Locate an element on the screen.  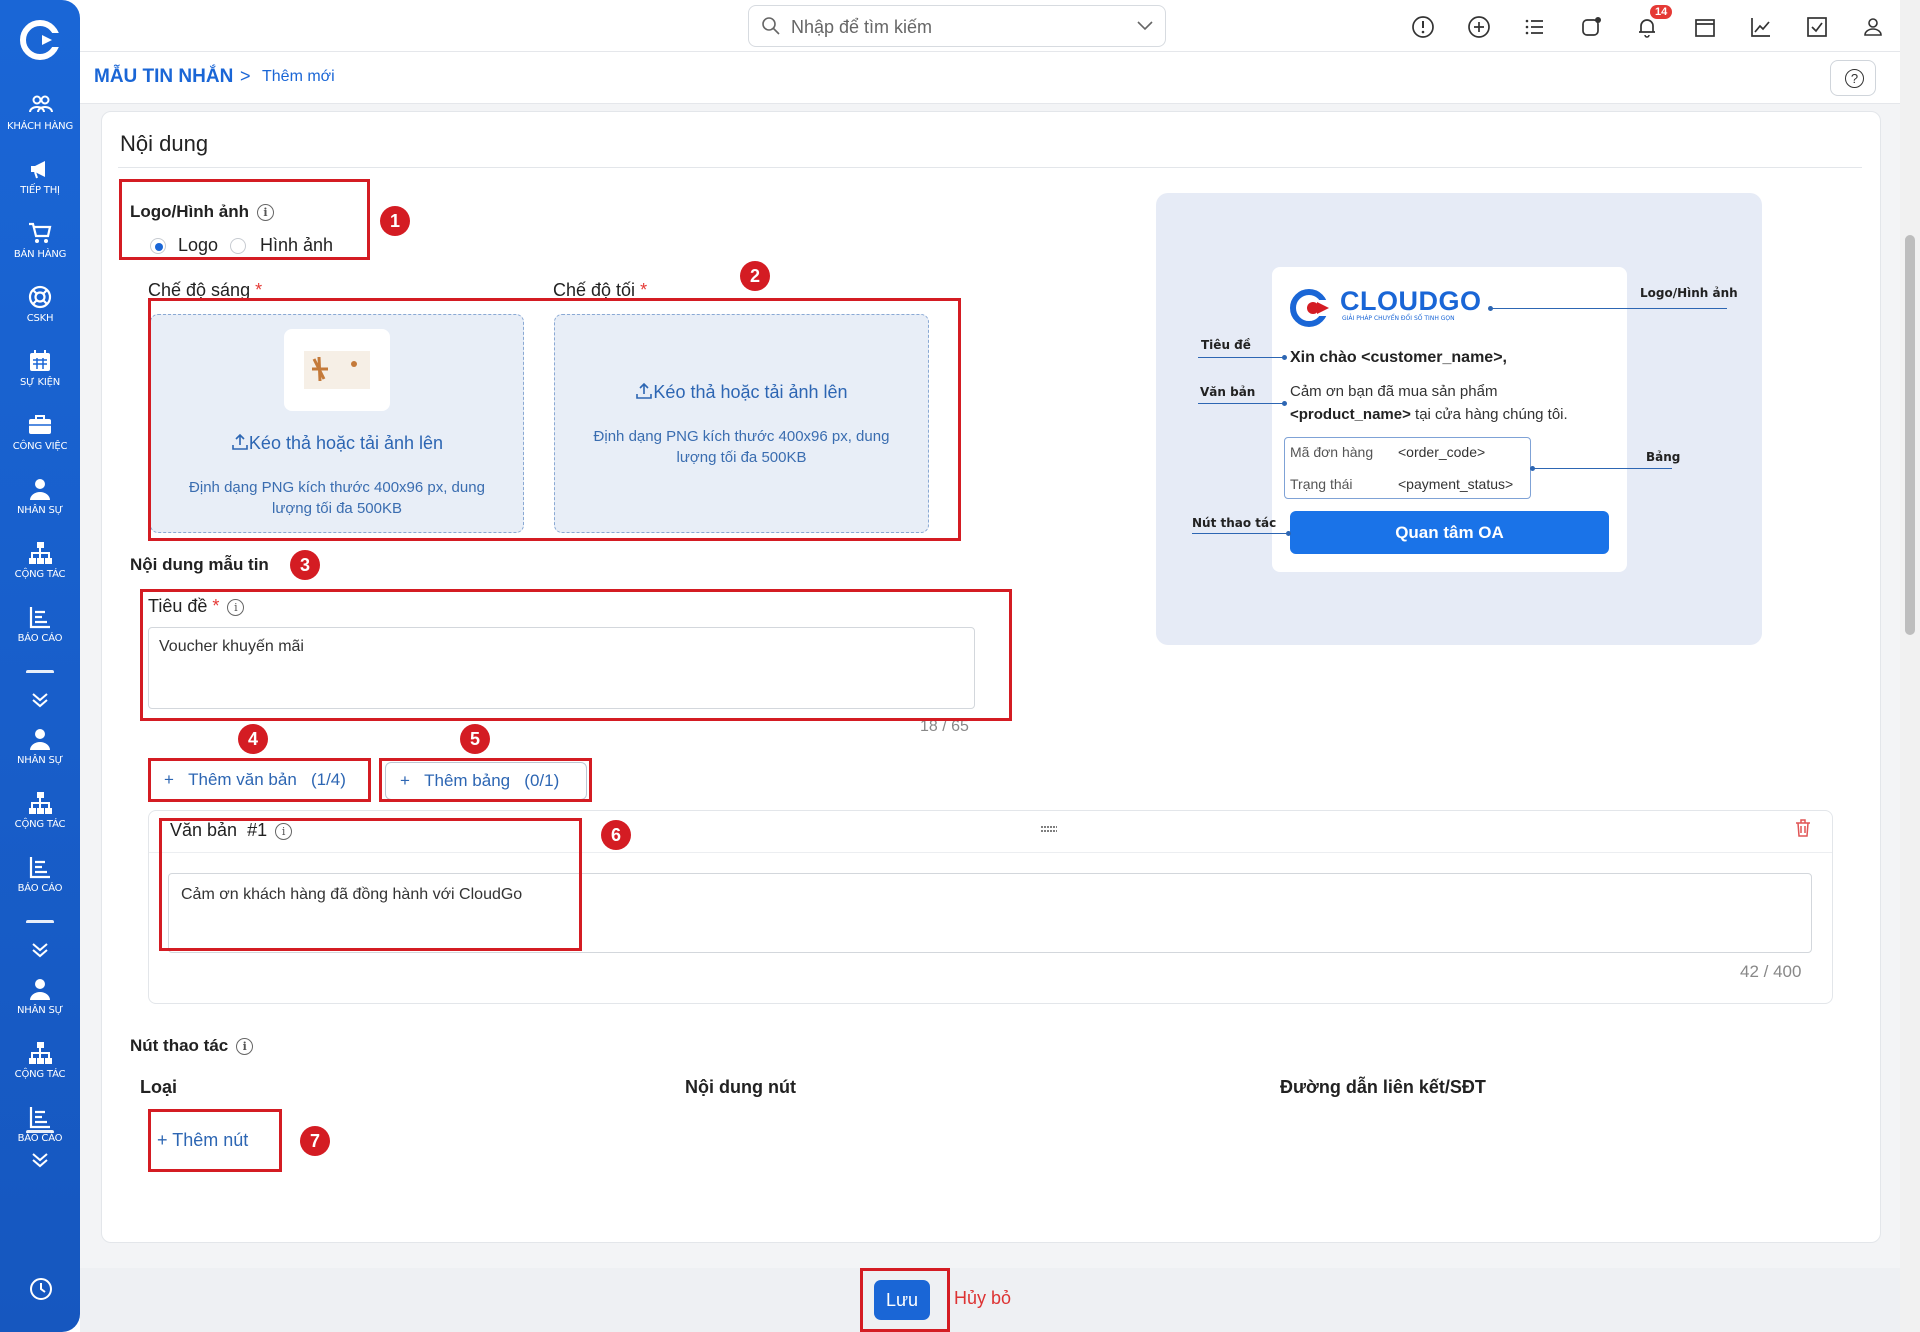
list-icon is located at coordinates (1535, 27).